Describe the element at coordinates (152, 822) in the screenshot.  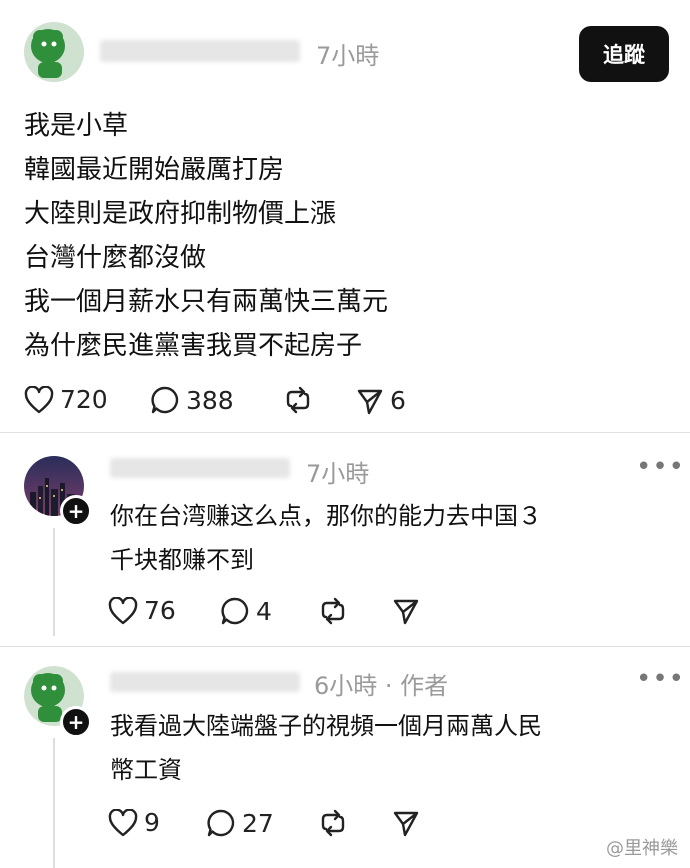
I see `reply-2-like-count: 9` at that location.